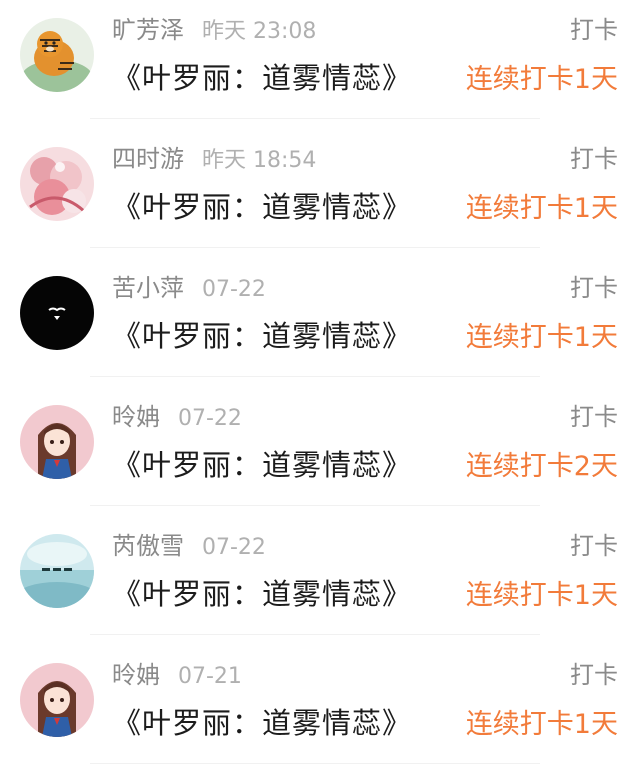  What do you see at coordinates (57, 313) in the screenshot?
I see `black-avatar-icon` at bounding box center [57, 313].